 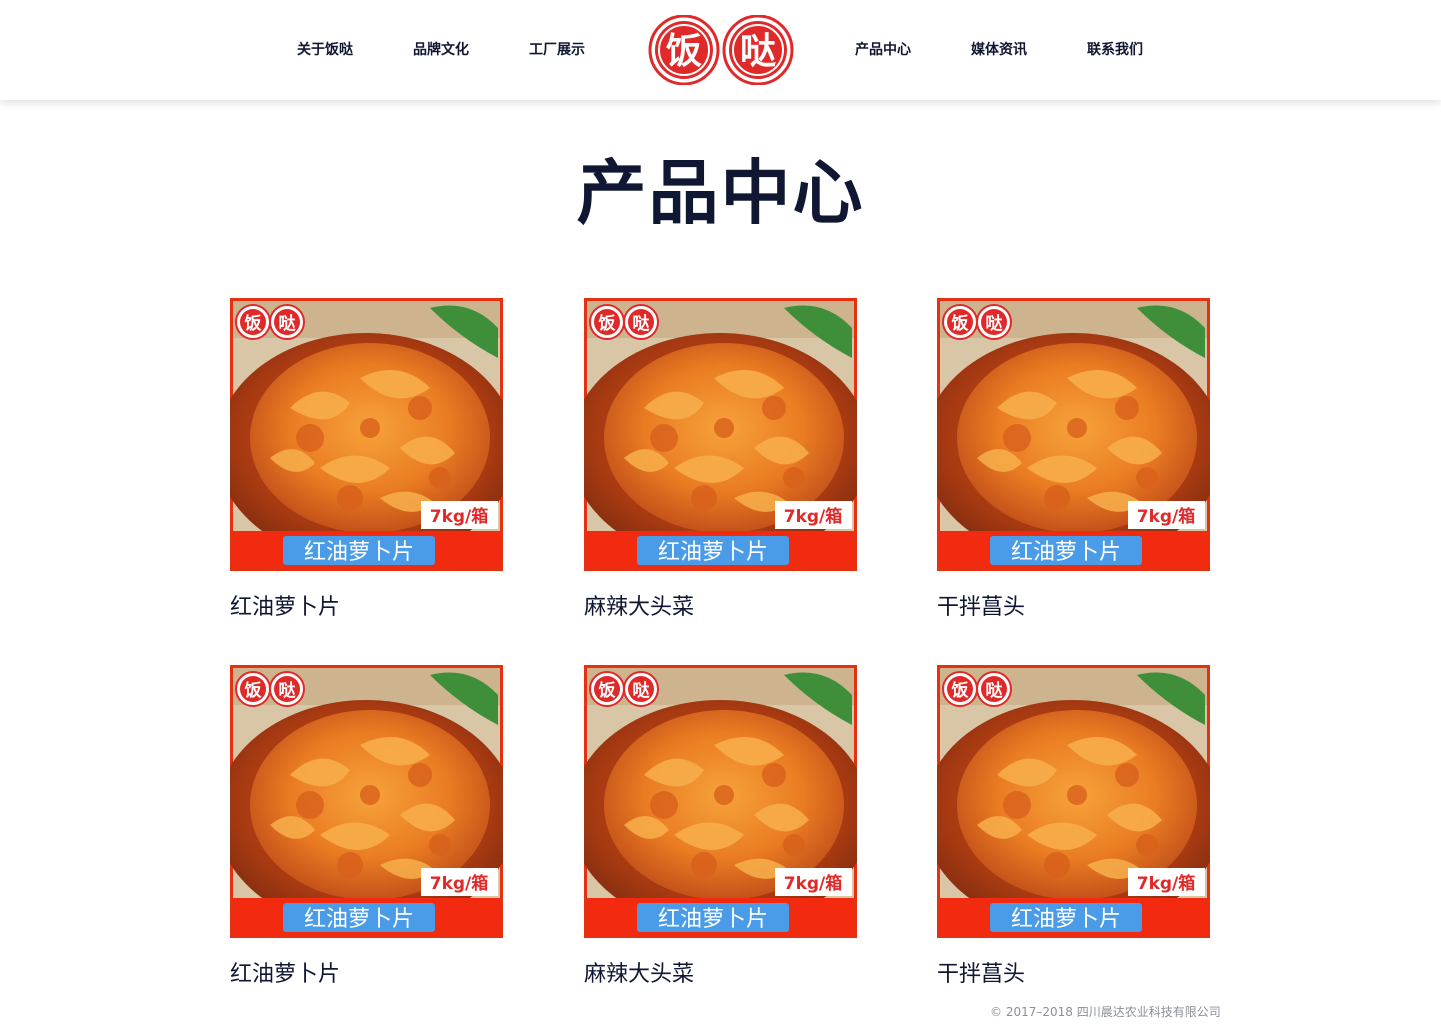 I want to click on site-header: 关于饭哒 品牌文化 工厂展示 饭 哒 产品中心 媒体资讯 联系我们, so click(x=720, y=50).